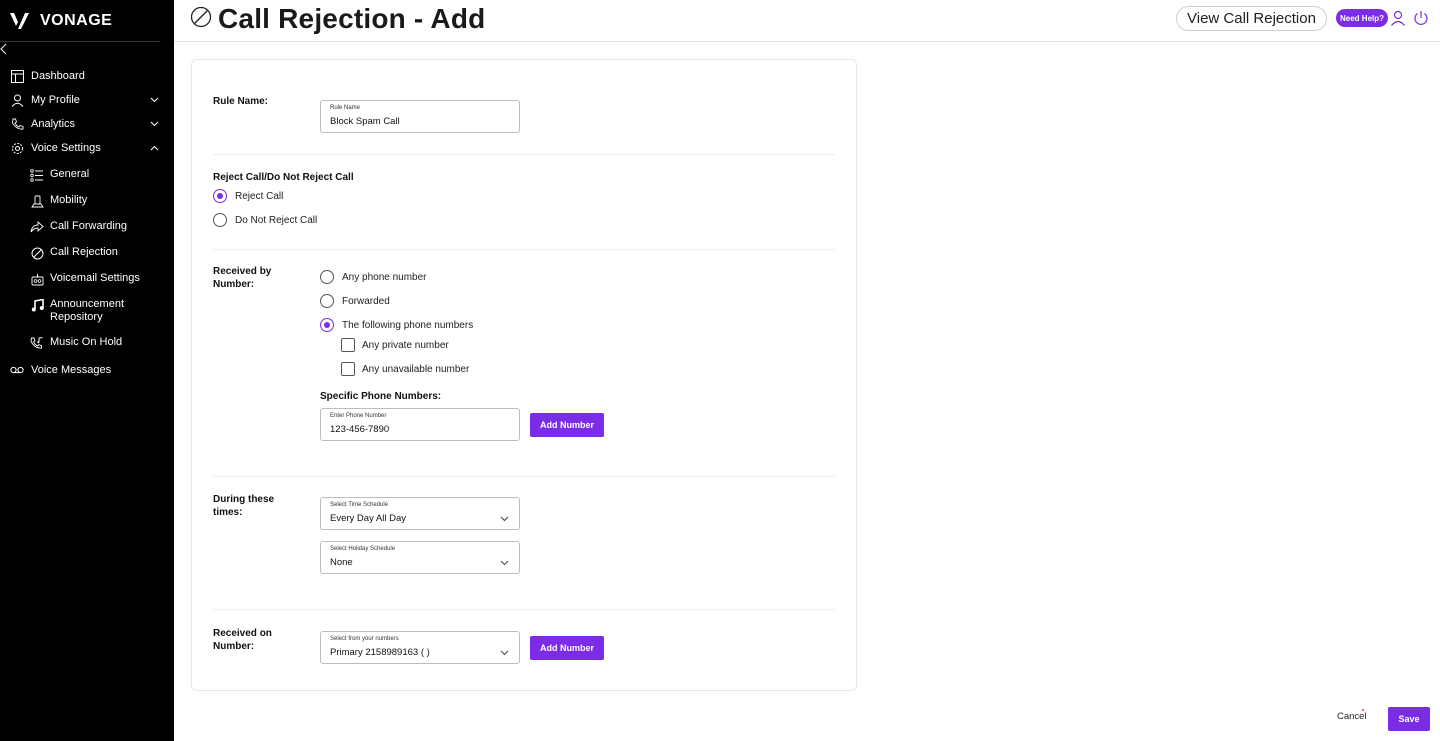  Describe the element at coordinates (352, 18) in the screenshot. I see `page-title: Call Rejection - Add` at that location.